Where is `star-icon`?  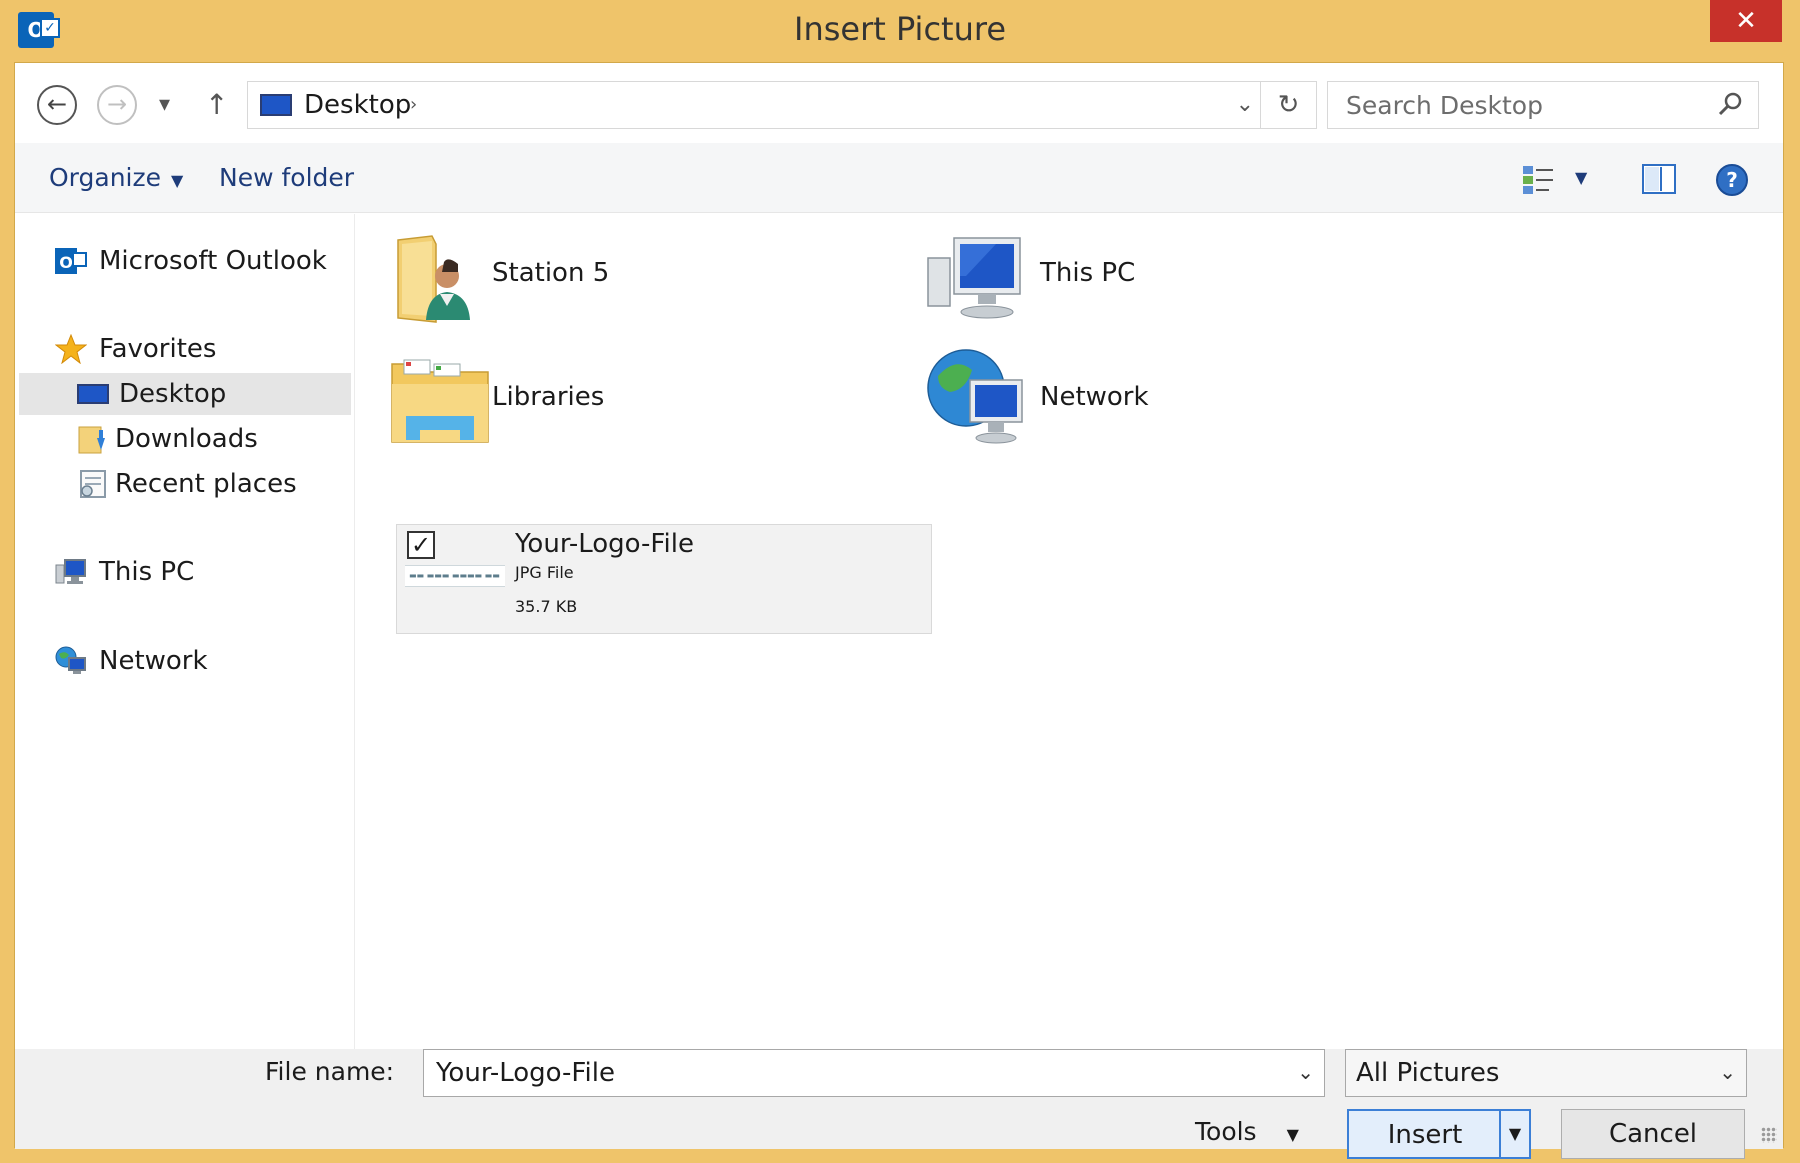 star-icon is located at coordinates (71, 349).